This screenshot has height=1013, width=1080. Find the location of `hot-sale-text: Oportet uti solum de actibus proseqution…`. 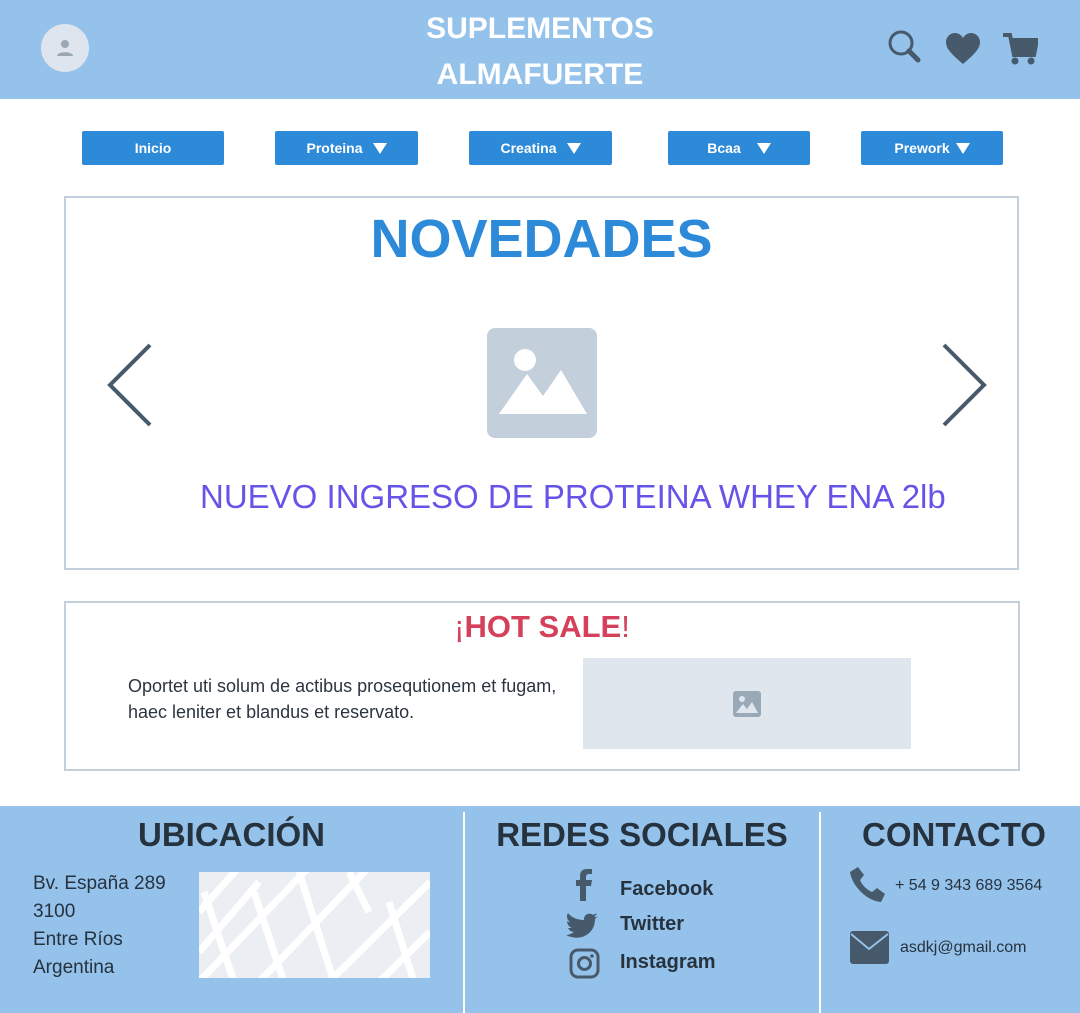

hot-sale-text: Oportet uti solum de actibus proseqution… is located at coordinates (342, 699).